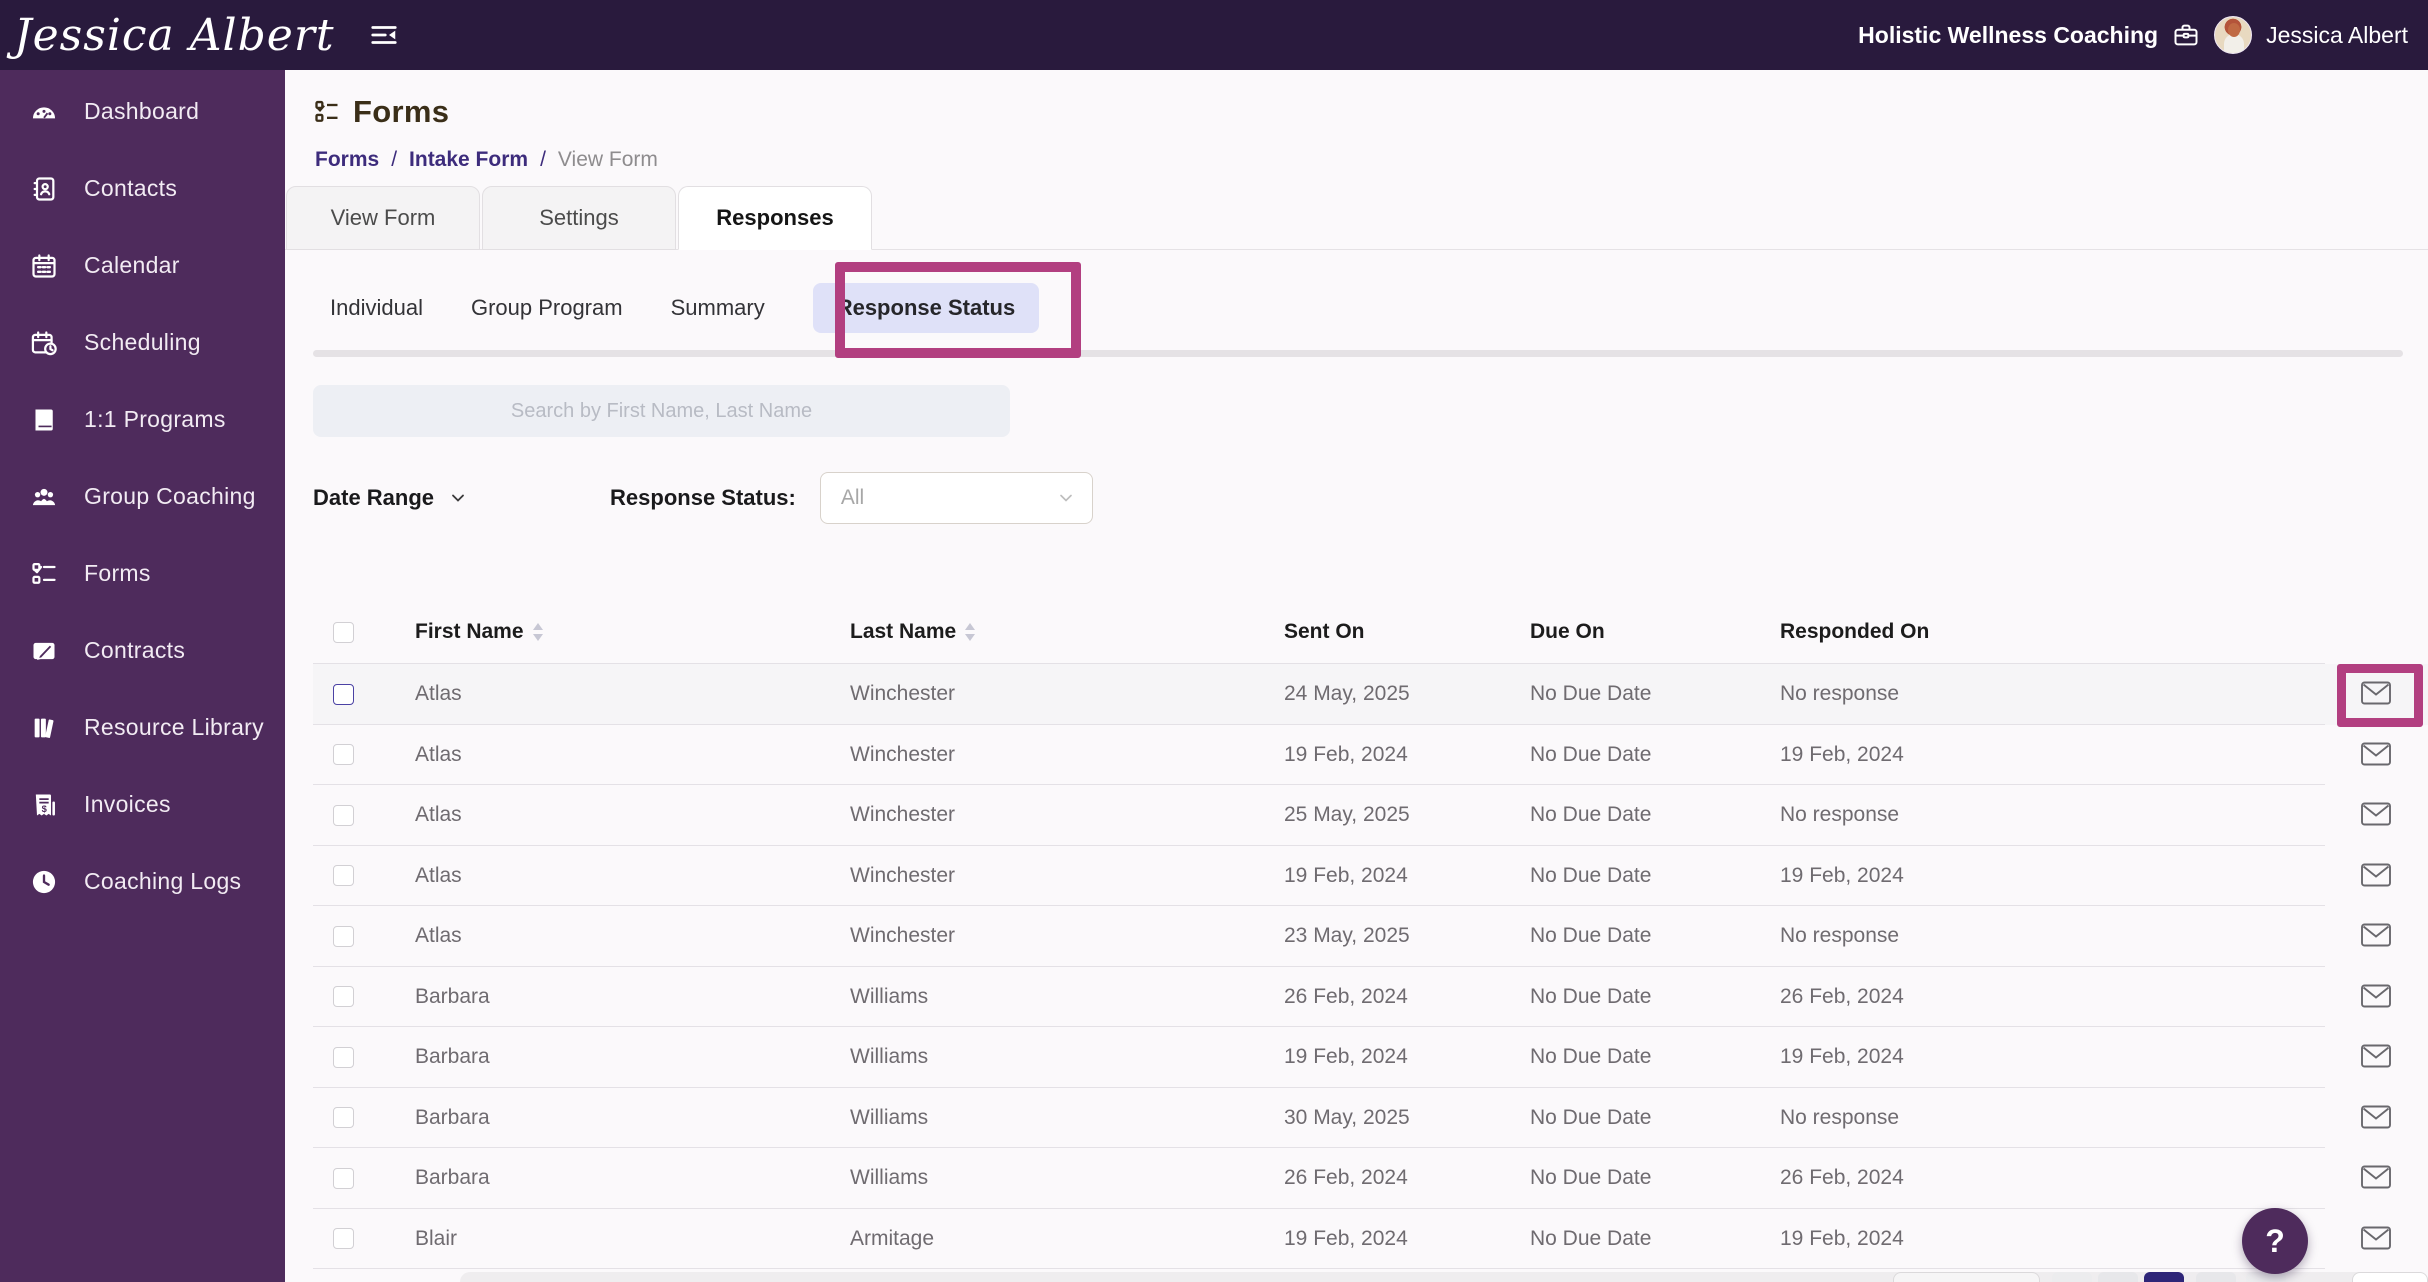 Image resolution: width=2428 pixels, height=1282 pixels. Describe the element at coordinates (2275, 1241) in the screenshot. I see `help-button: ?` at that location.